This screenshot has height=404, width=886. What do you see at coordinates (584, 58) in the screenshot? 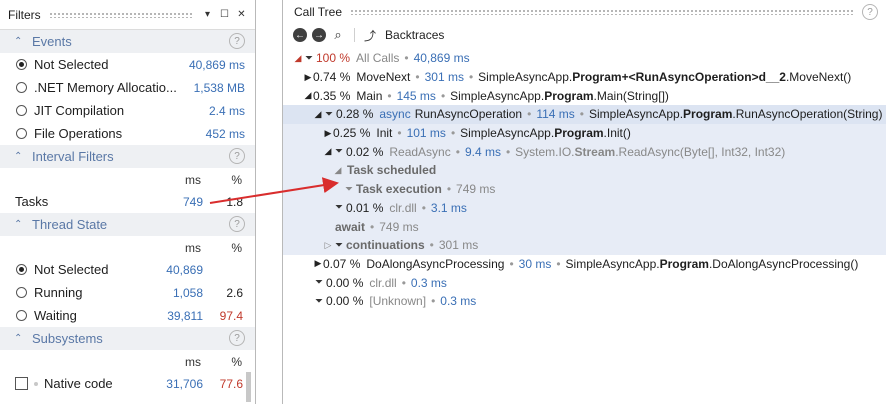
I see `tree-row-all-calls: ◢ ⏷ 100 % All Calls • 40,869 ms` at bounding box center [584, 58].